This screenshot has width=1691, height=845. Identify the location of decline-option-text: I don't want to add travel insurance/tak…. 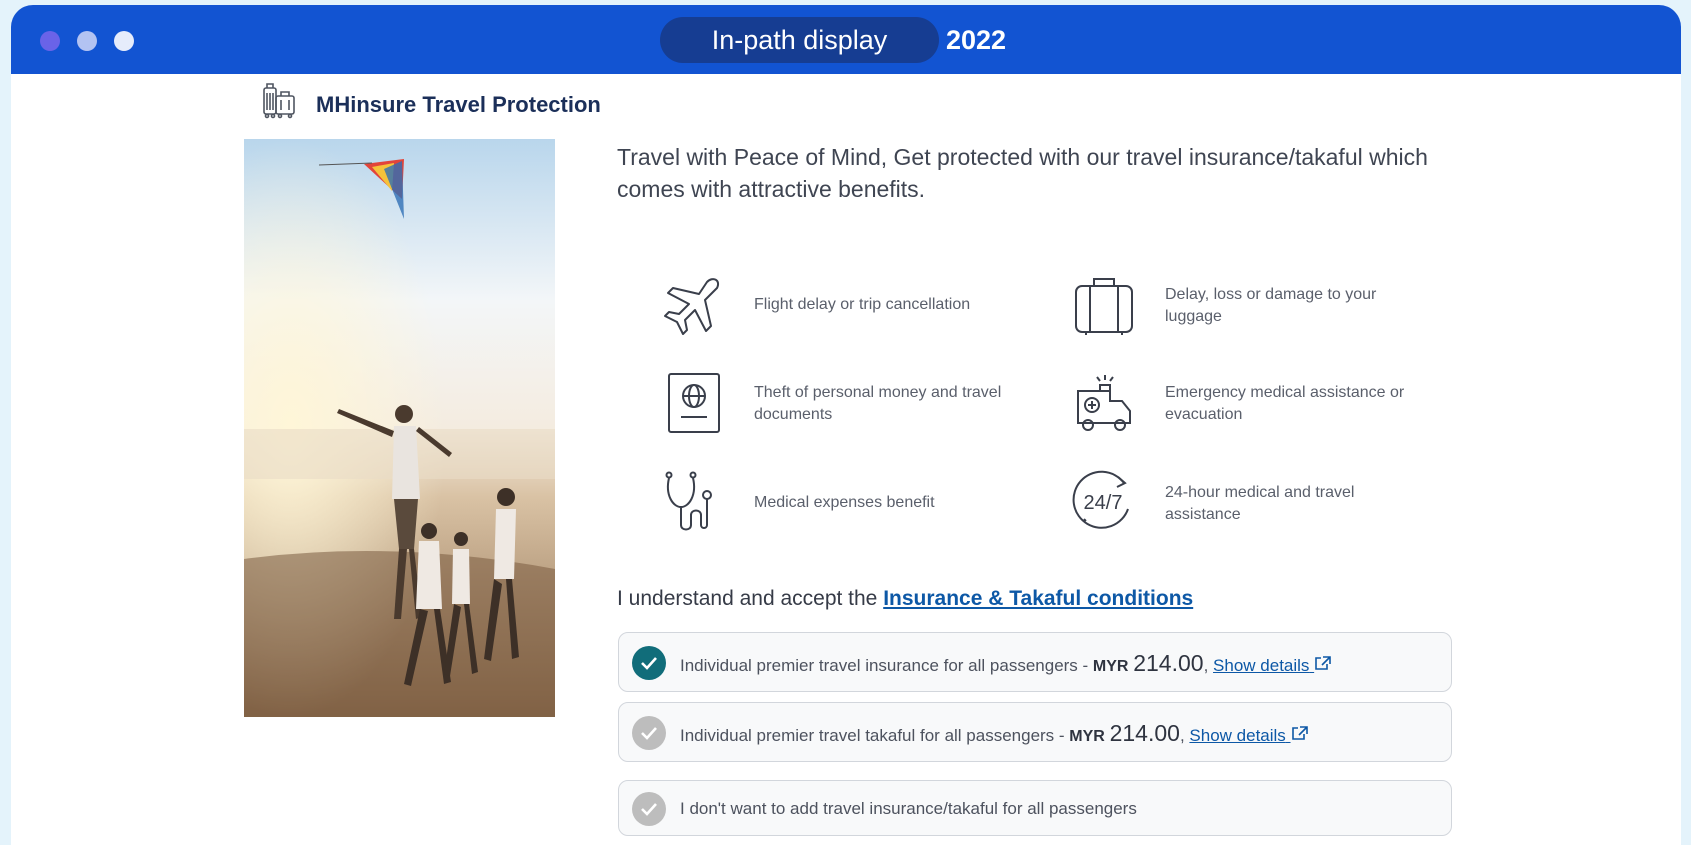
(908, 808).